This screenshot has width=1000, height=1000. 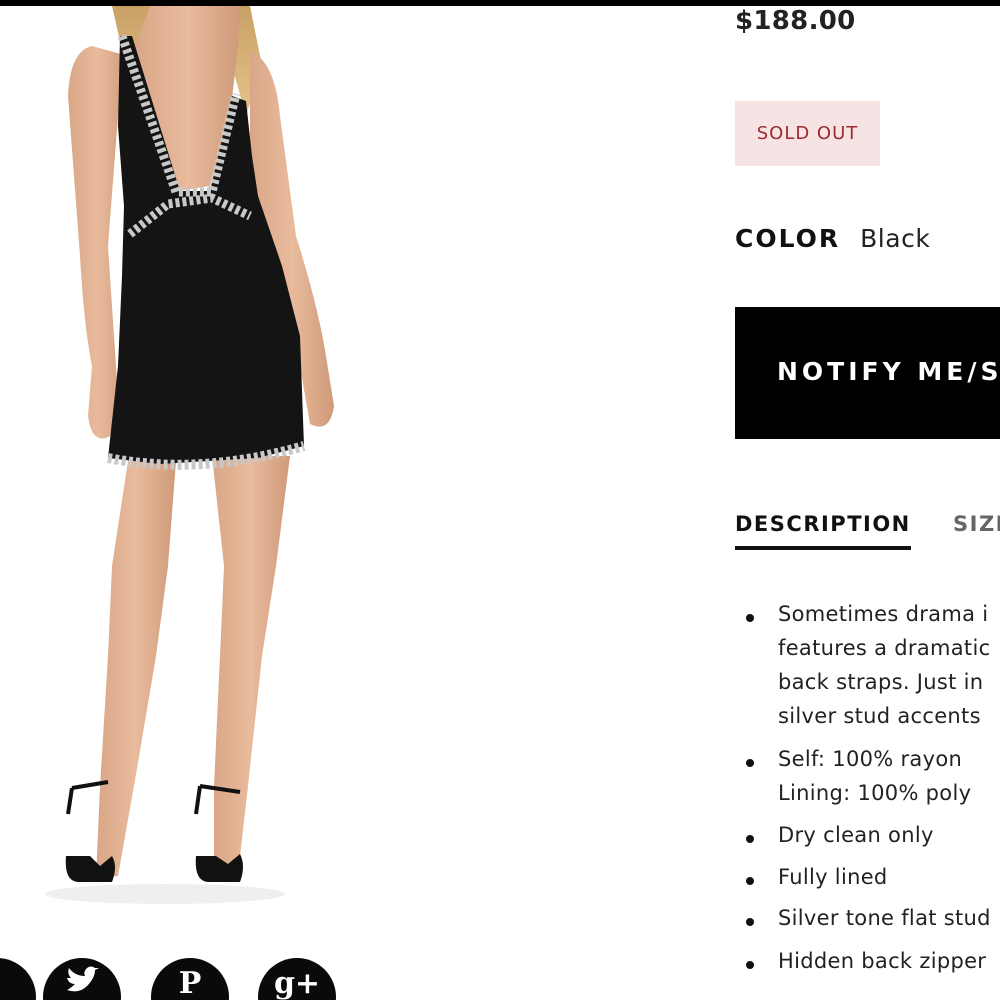 What do you see at coordinates (884, 648) in the screenshot?
I see `list-item-text: features a dramatic` at bounding box center [884, 648].